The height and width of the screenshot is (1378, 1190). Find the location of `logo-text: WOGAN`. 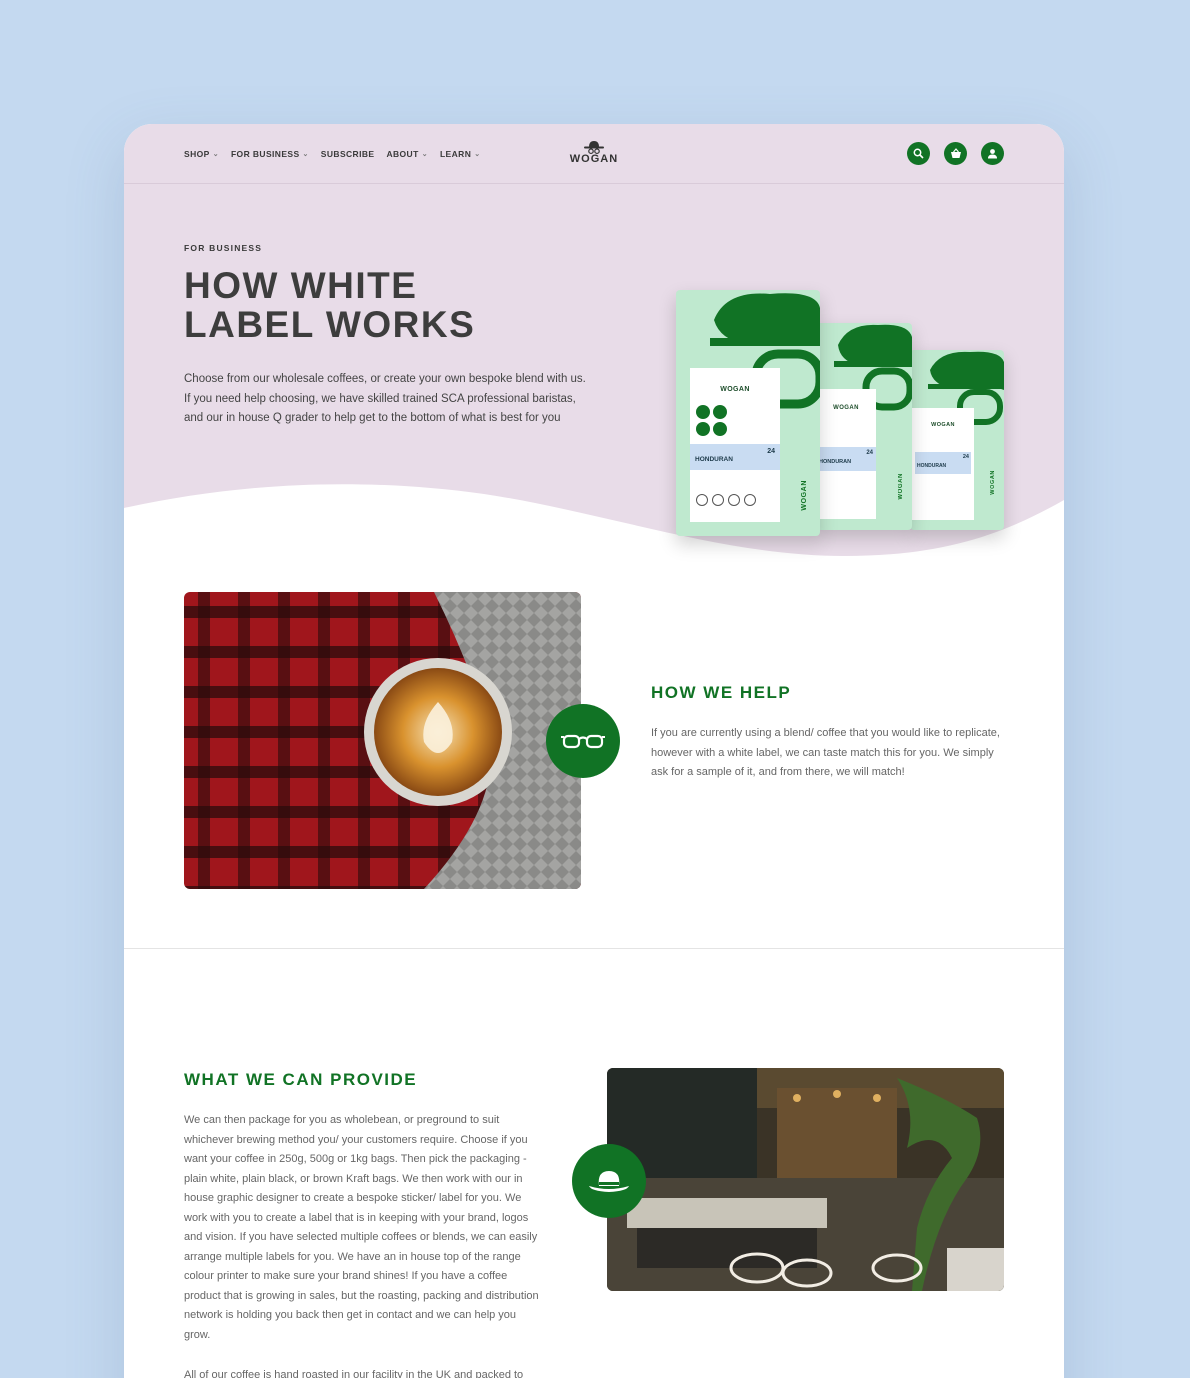

logo-text: WOGAN is located at coordinates (594, 159).